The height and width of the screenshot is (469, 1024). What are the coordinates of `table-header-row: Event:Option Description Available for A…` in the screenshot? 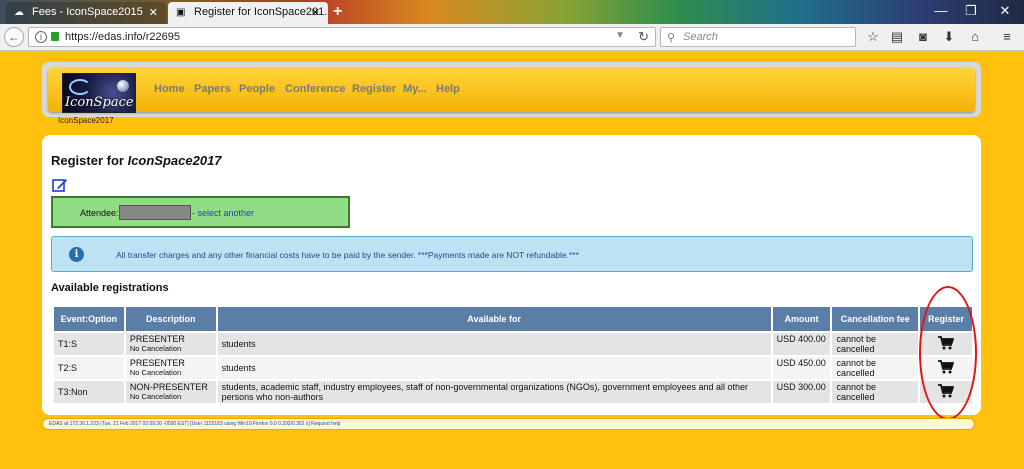 It's located at (513, 319).